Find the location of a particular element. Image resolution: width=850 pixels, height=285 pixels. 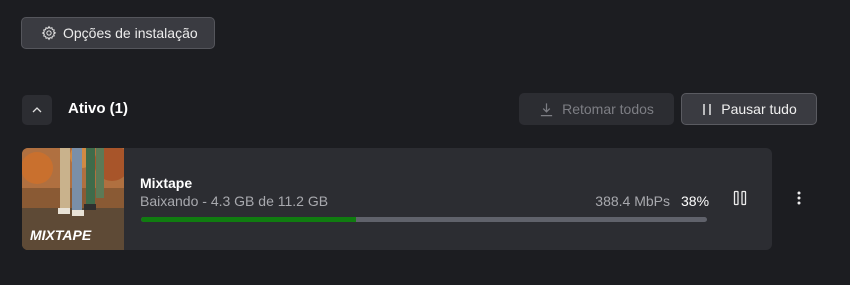

install-options-label: Opções de instalação is located at coordinates (130, 33).